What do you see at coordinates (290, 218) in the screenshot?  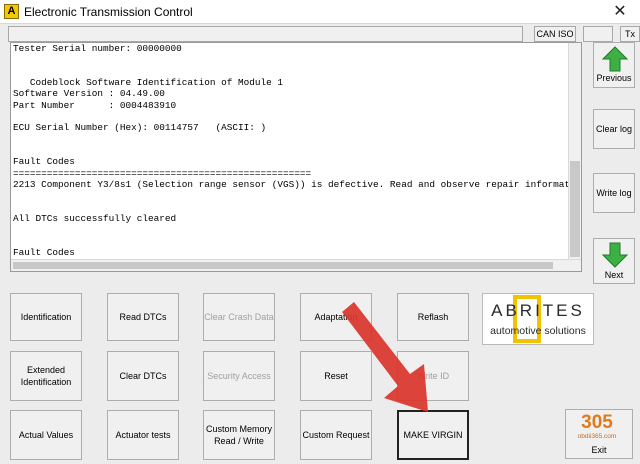 I see `log-line: All DTCs successfully cleared` at bounding box center [290, 218].